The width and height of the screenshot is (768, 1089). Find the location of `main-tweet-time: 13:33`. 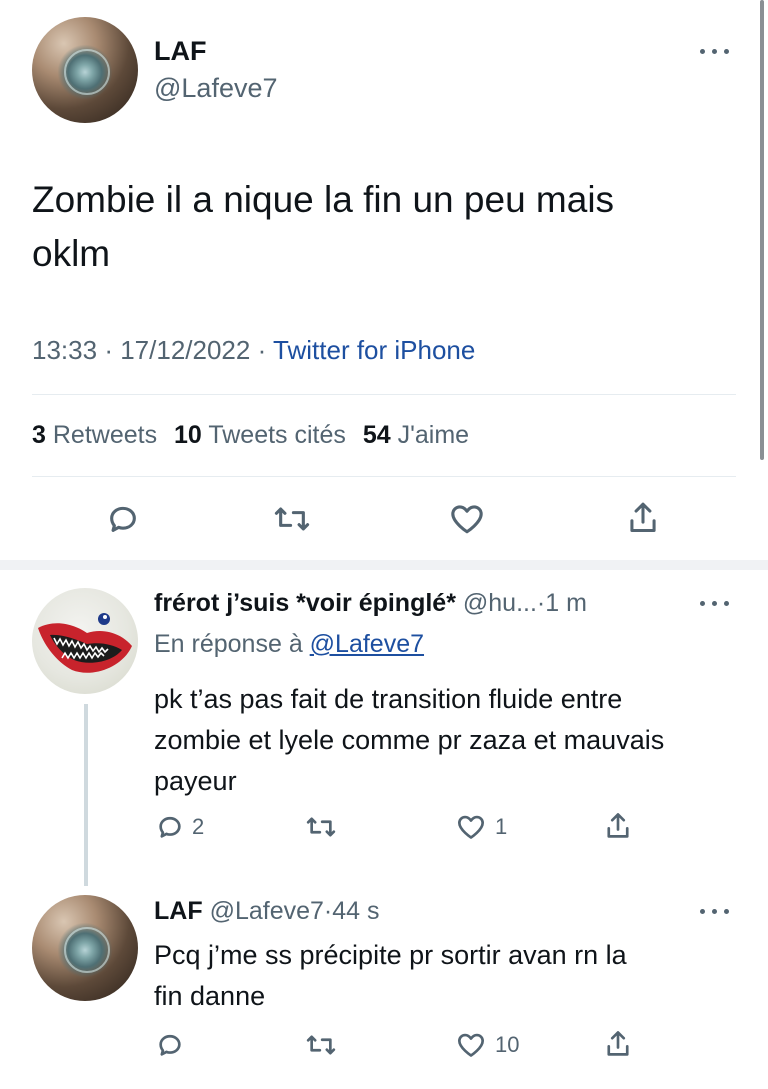

main-tweet-time: 13:33 is located at coordinates (64, 350).